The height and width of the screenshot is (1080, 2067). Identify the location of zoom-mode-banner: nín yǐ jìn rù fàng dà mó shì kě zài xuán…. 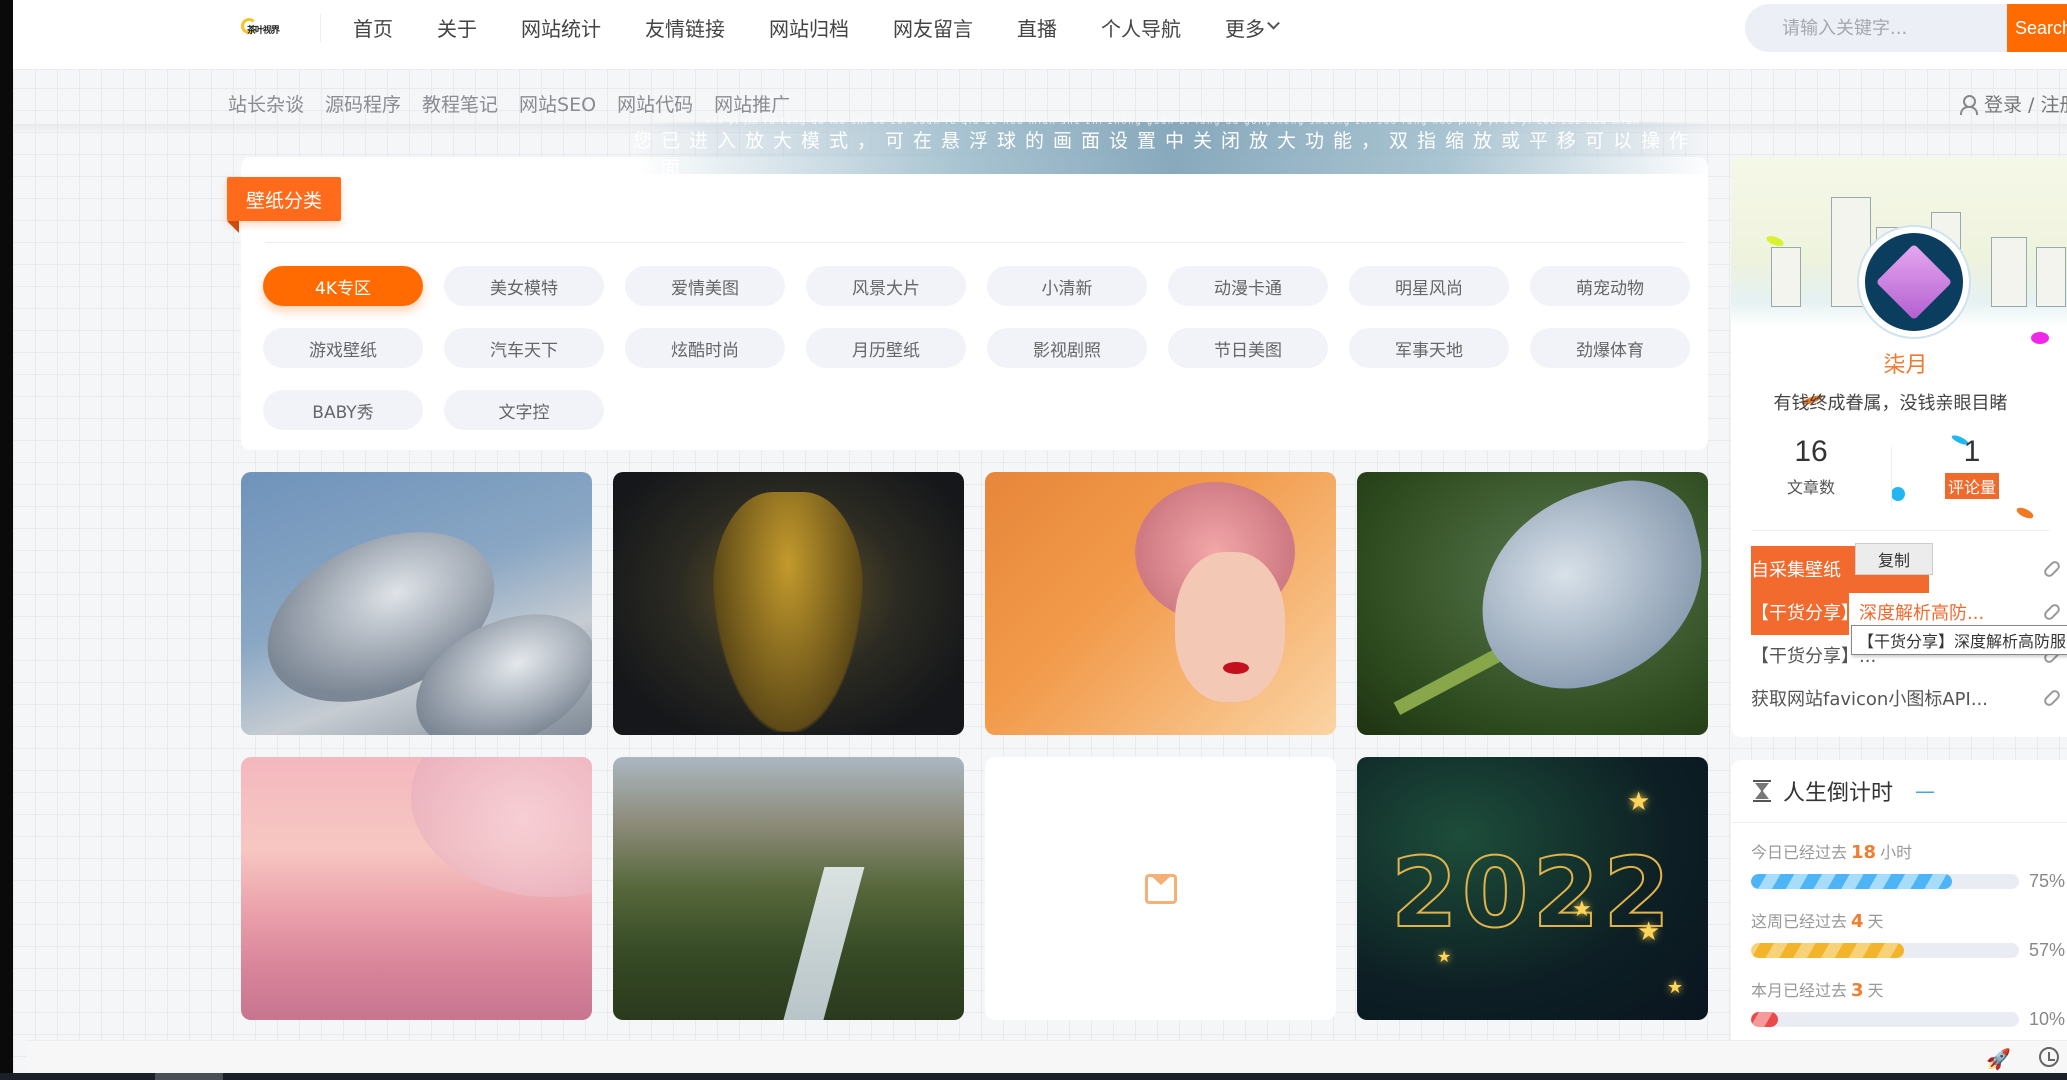
(1173, 148).